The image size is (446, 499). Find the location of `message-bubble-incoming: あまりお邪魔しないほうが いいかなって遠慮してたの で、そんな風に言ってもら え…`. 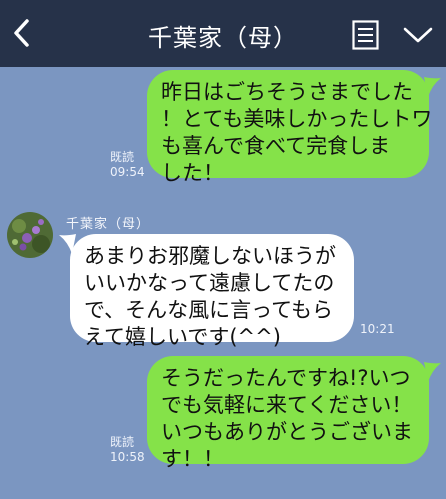

message-bubble-incoming: あまりお邪魔しないほうが いいかなって遠慮してたの で、そんな風に言ってもら え… is located at coordinates (212, 291).